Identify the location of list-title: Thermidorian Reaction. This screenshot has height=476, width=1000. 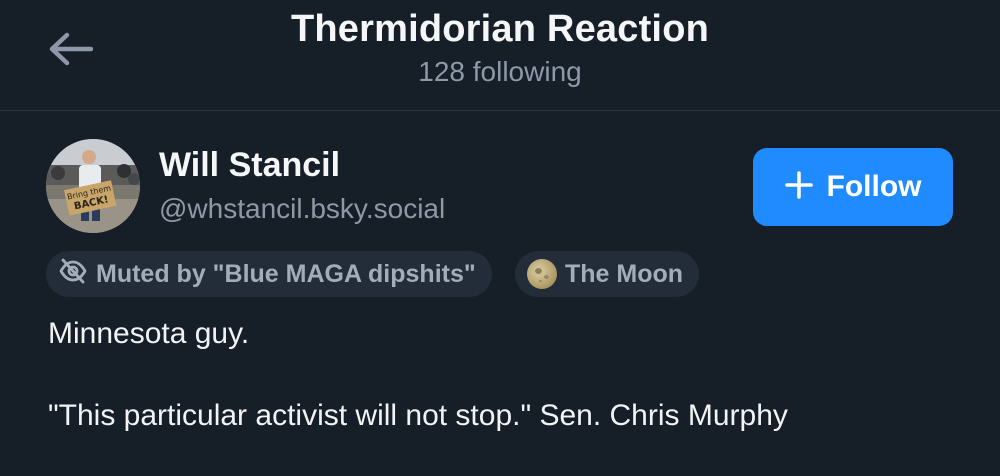
(500, 29).